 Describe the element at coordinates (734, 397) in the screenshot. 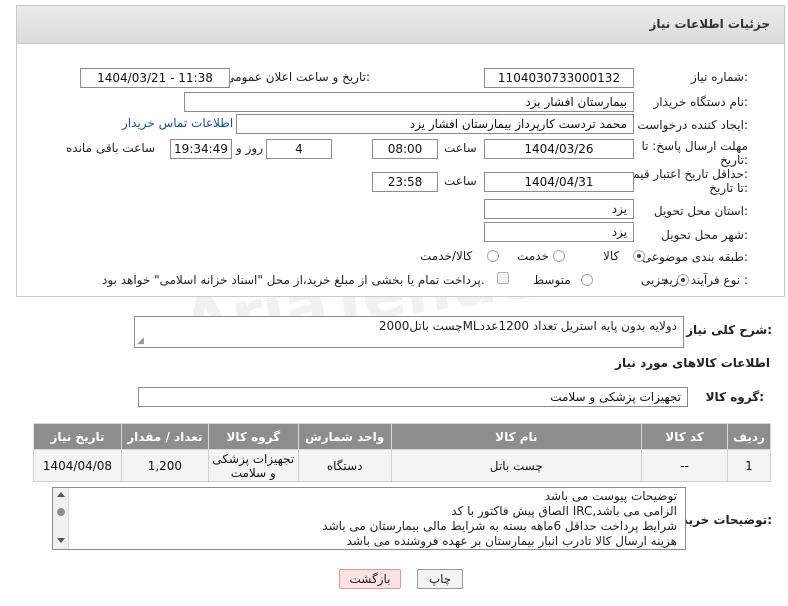

I see `goods-group-label: گروه کالا:` at that location.